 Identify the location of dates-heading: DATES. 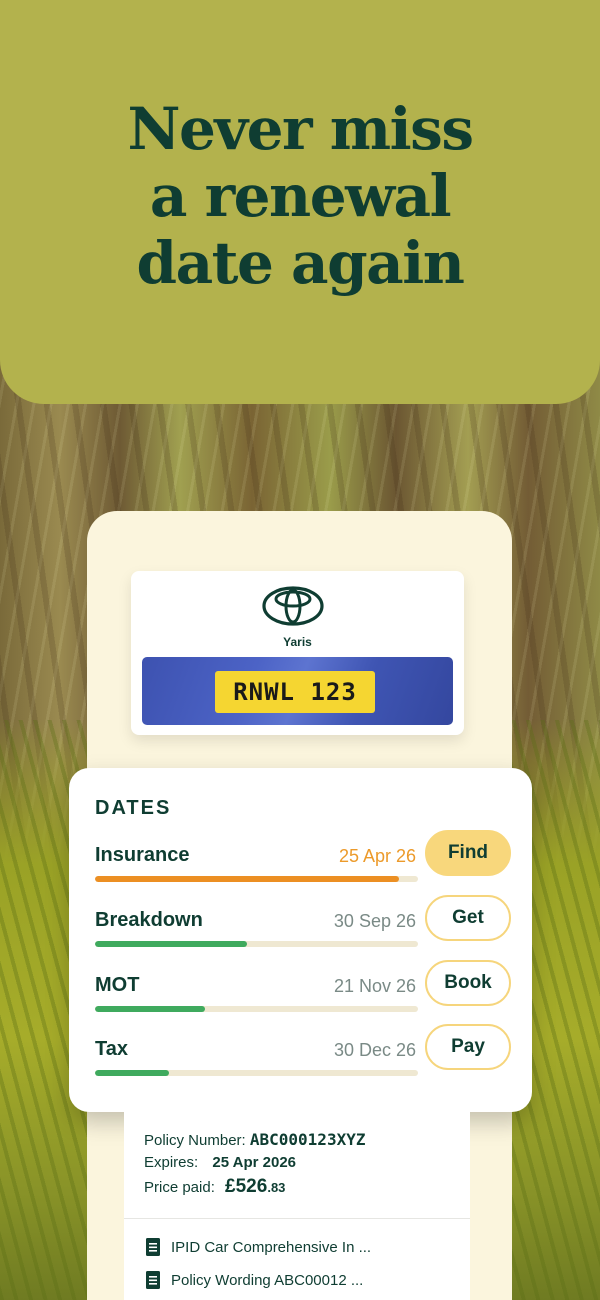
(133, 808).